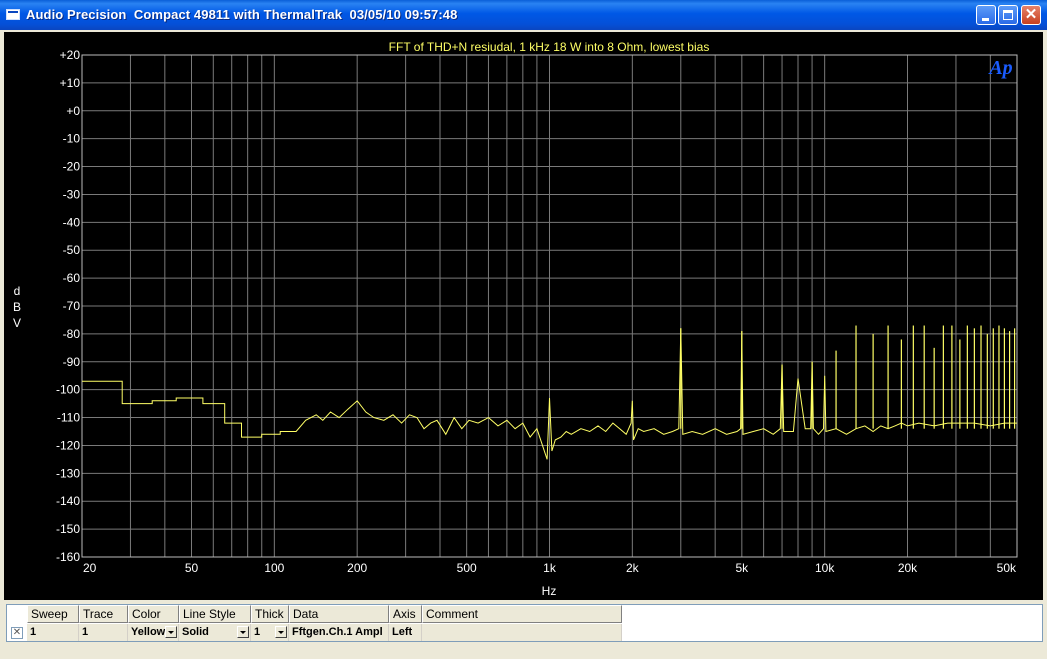  What do you see at coordinates (243, 632) in the screenshot?
I see `line-style-dropdown-icon` at bounding box center [243, 632].